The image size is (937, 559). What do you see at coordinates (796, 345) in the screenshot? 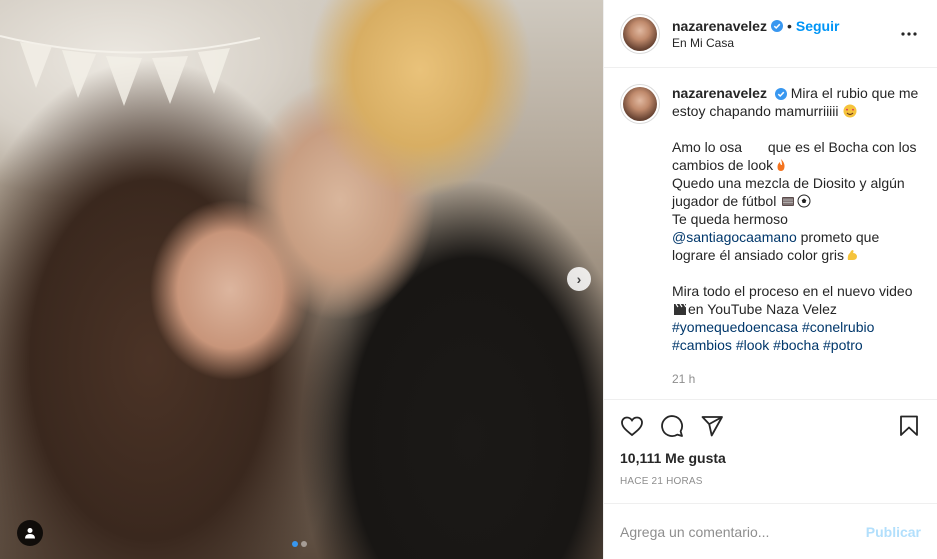
I see `hashtag-link: #bocha` at bounding box center [796, 345].